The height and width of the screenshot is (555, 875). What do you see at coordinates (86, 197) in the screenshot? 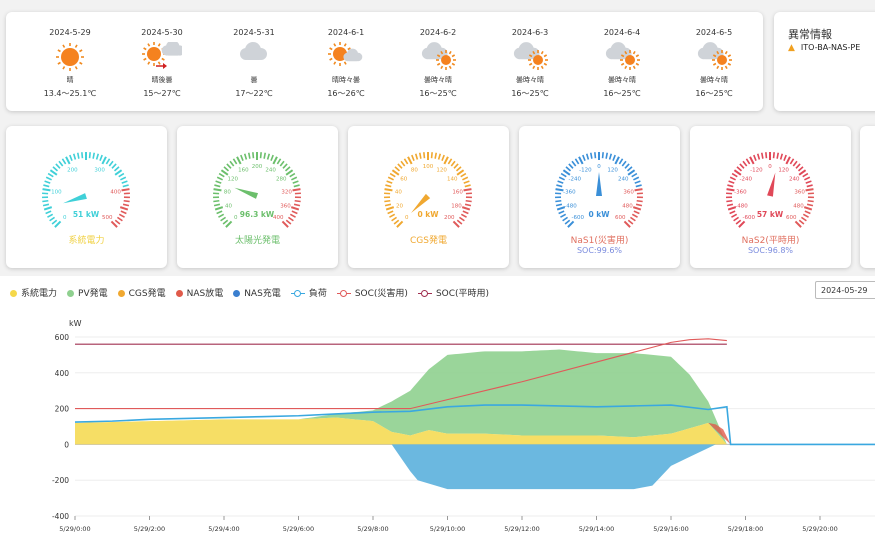
I see `gauge-card: 0 100 200 300 400 500 51 kW 系統電力` at bounding box center [86, 197].